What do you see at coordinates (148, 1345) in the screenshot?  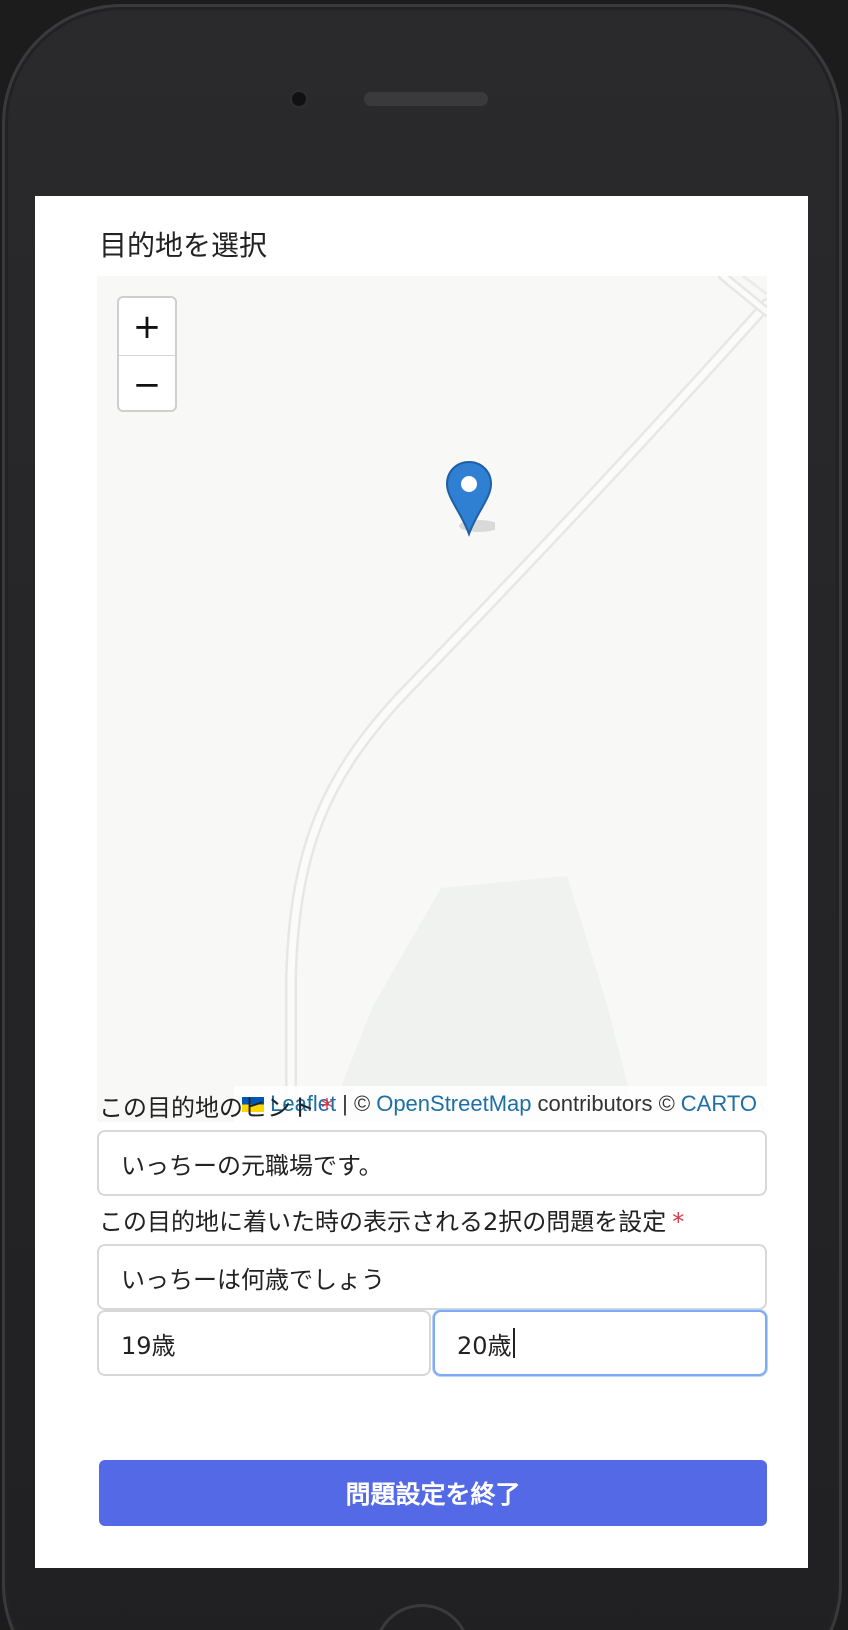 I see `choice-a-value: 19歳` at bounding box center [148, 1345].